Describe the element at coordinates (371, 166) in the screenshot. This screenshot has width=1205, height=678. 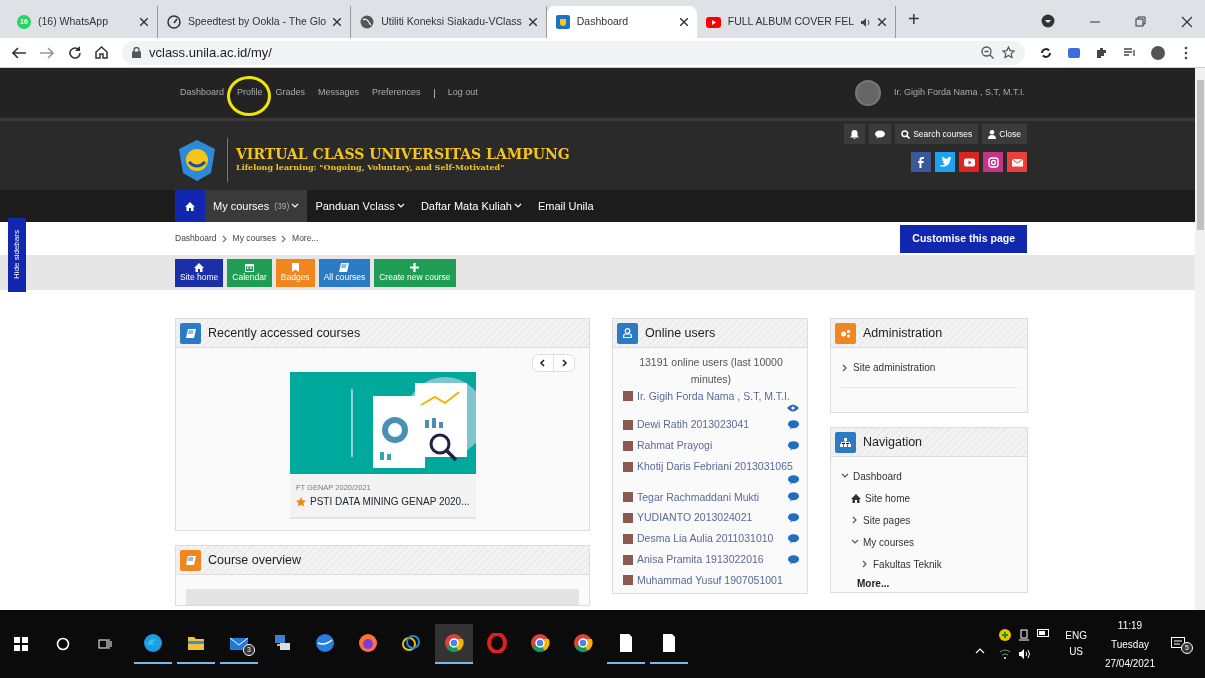
I see `site-tagline: Lifelong learning: "Ongoing, Voluntary, and Self-Motivated"` at that location.